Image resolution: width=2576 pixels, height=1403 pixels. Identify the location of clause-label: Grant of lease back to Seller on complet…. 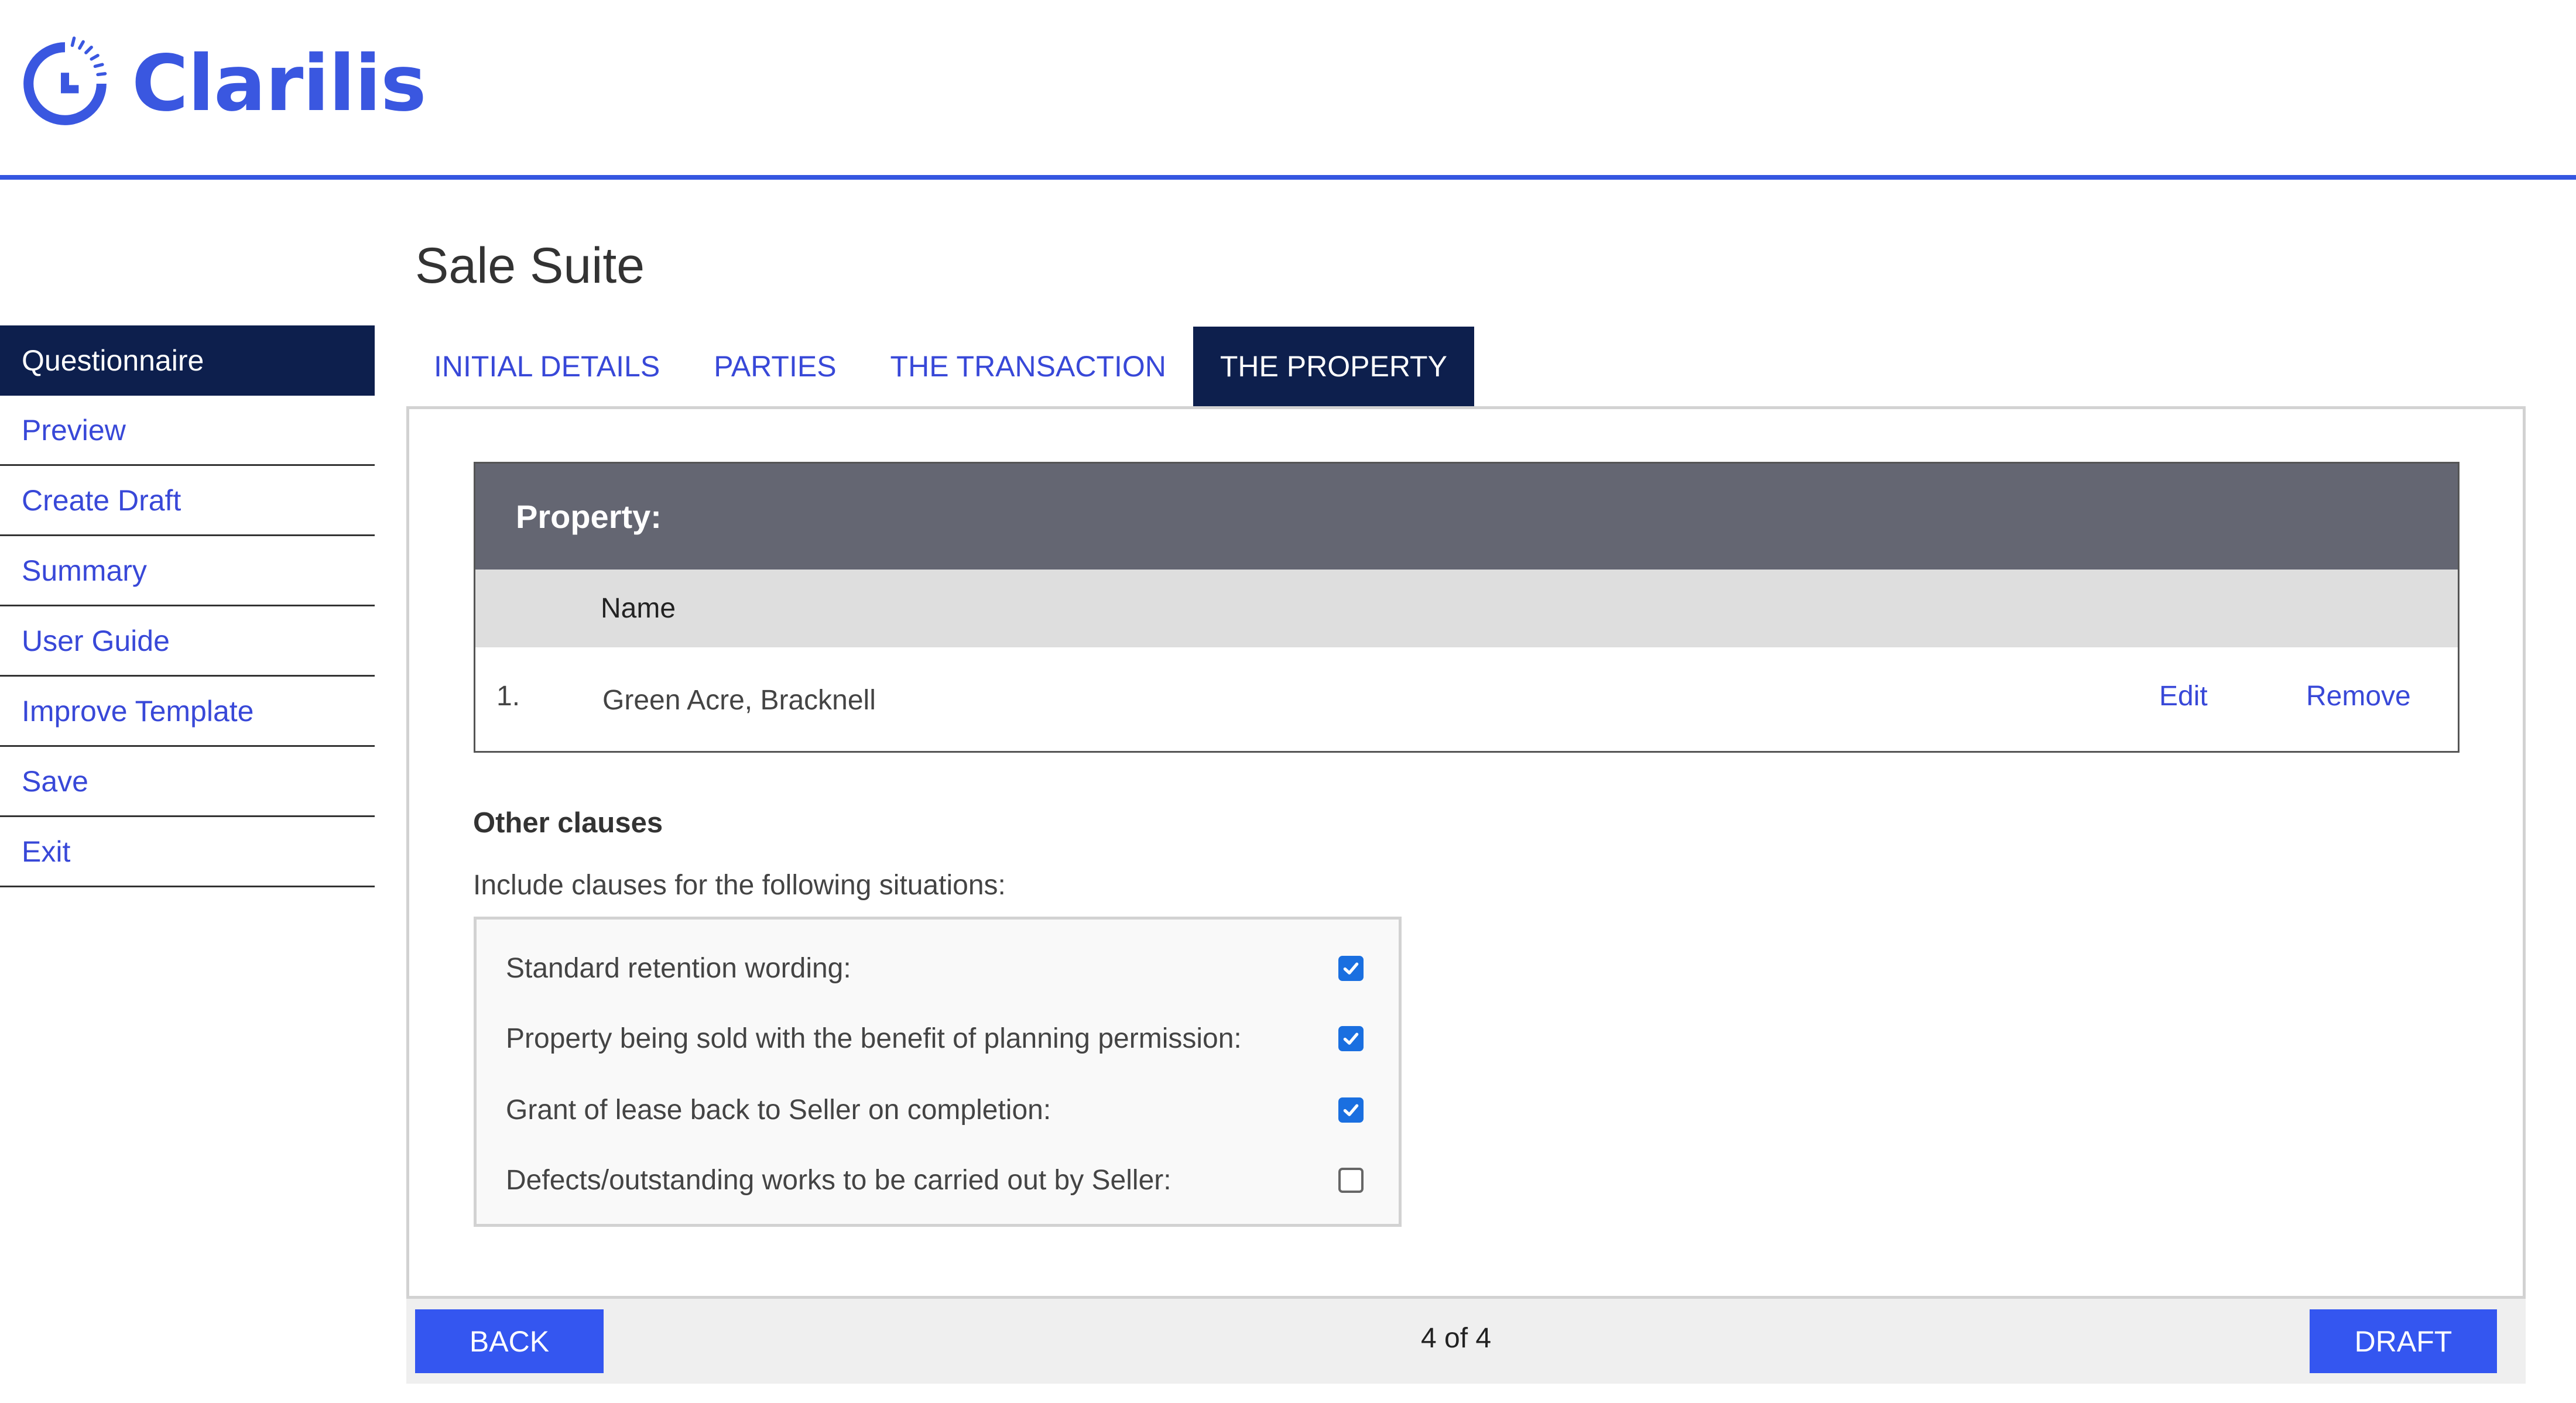
(778, 1110).